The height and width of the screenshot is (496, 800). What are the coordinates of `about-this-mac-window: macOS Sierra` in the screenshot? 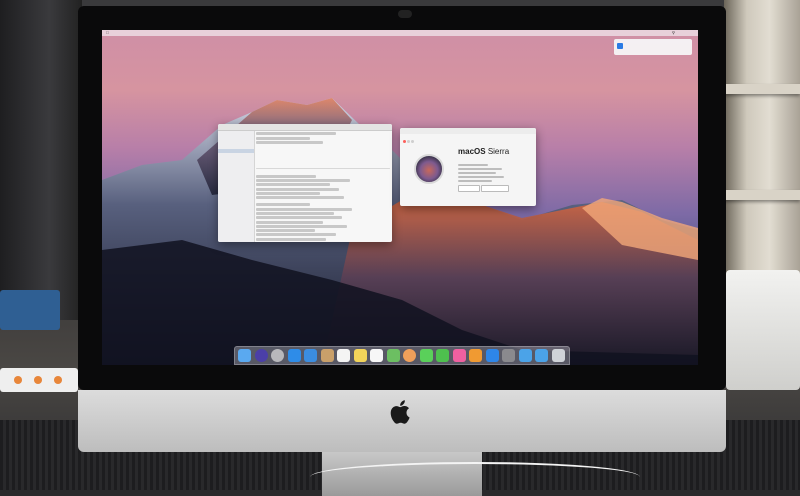 It's located at (468, 167).